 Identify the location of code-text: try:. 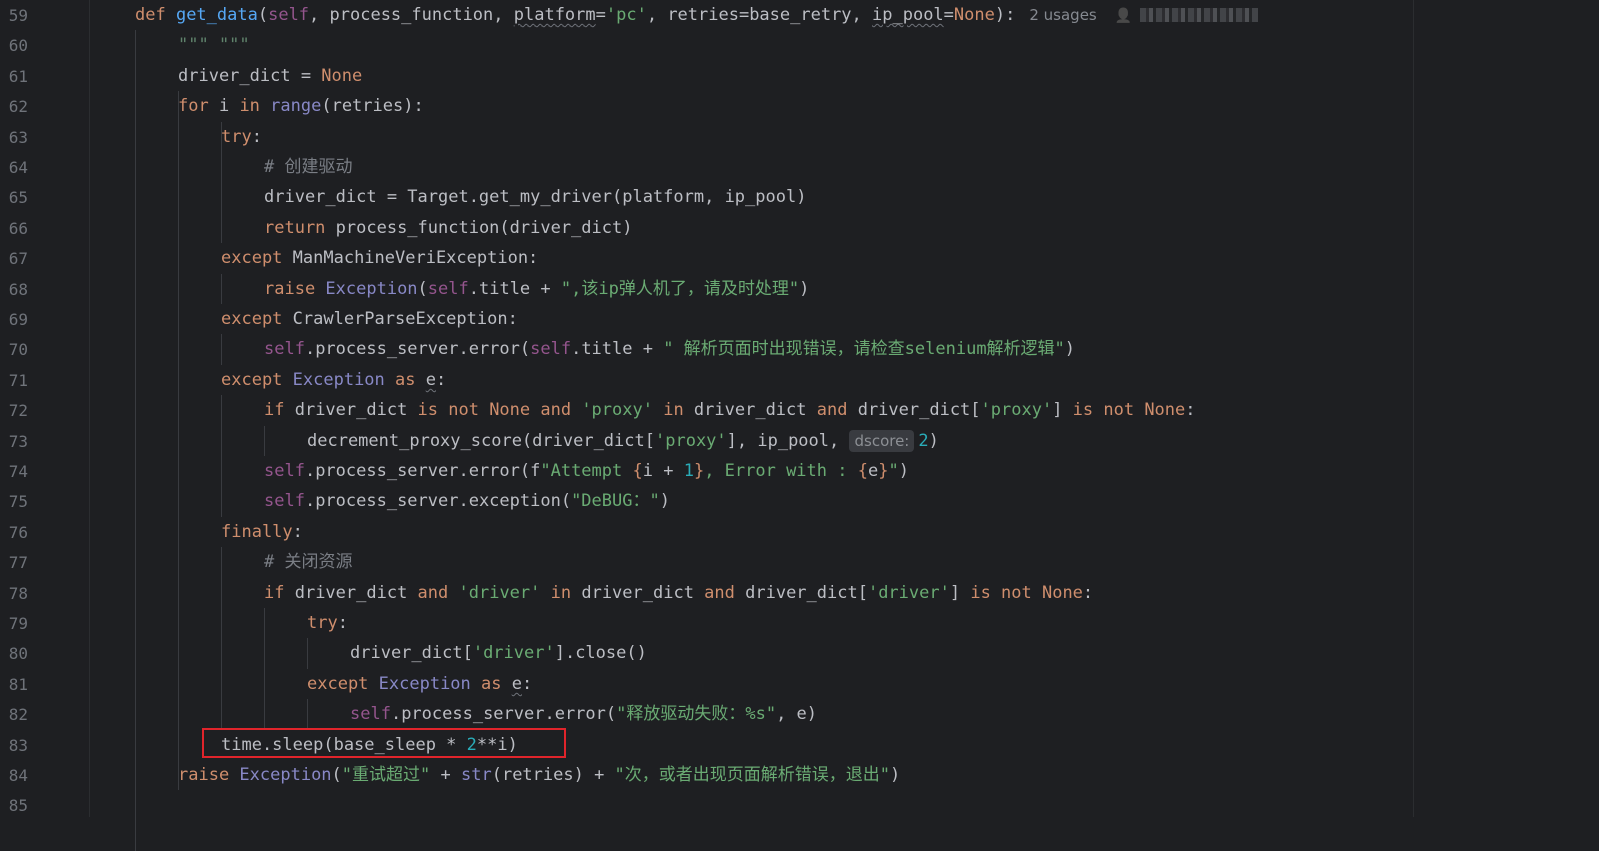
(241, 137).